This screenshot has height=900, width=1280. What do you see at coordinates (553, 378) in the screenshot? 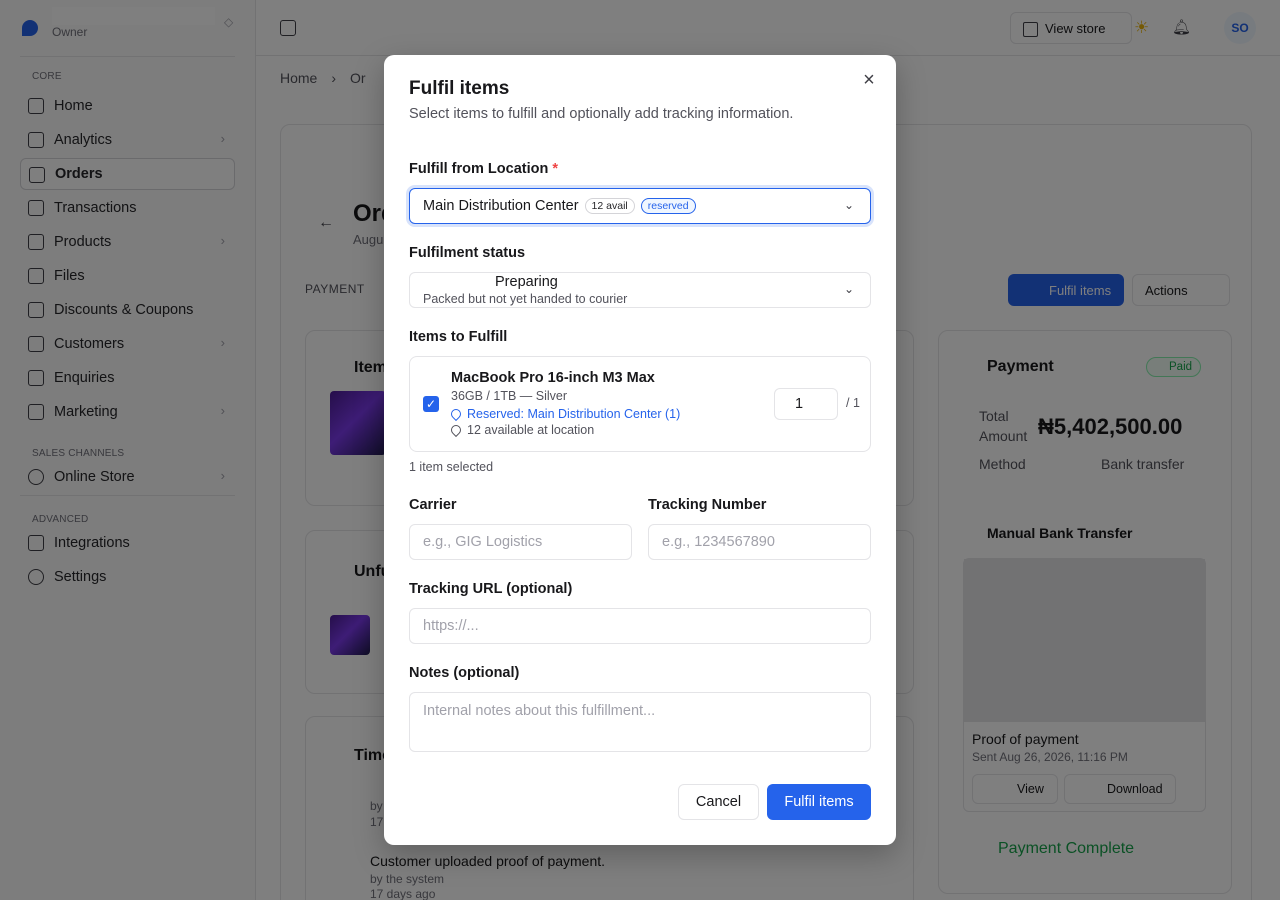
I see `item-name: MacBook Pro 16-inch M3 Max` at bounding box center [553, 378].